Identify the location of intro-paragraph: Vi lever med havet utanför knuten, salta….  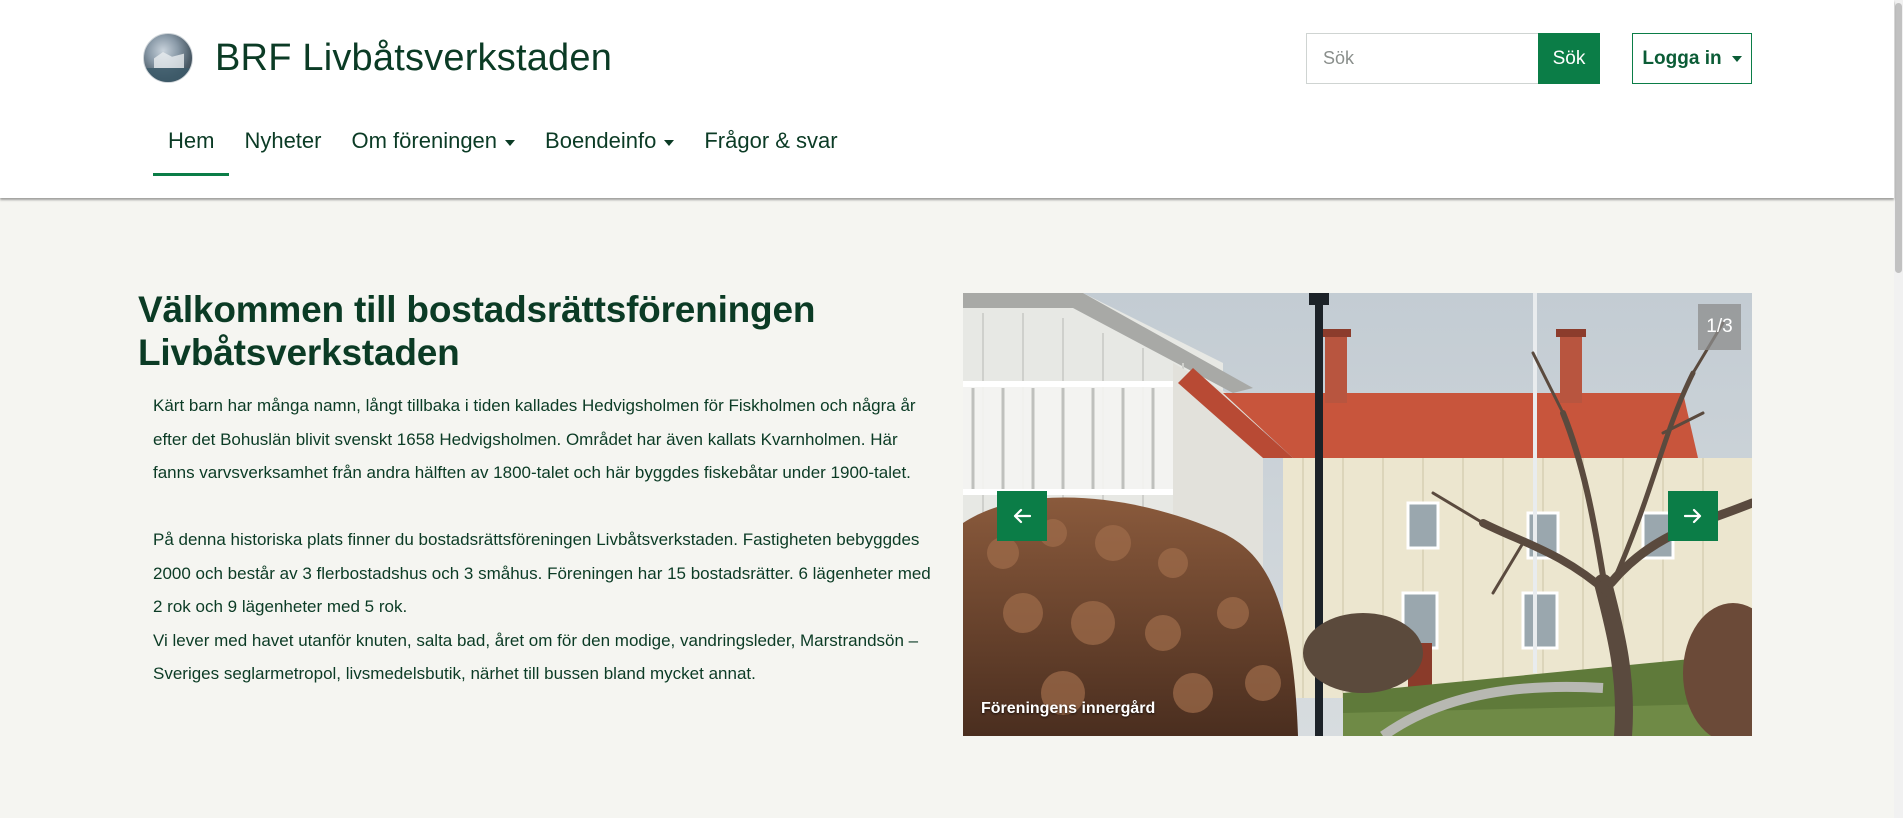
(536, 657).